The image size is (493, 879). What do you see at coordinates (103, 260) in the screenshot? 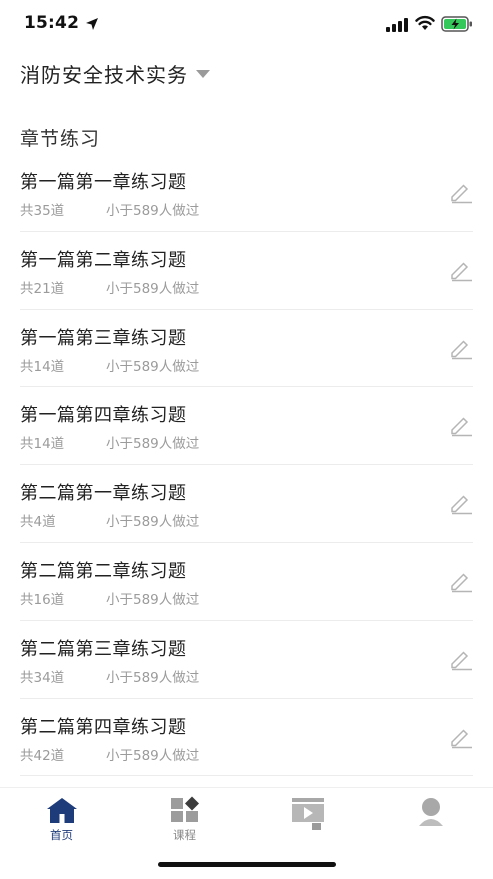
I see `chapter-title: 第一篇第二章练习题` at bounding box center [103, 260].